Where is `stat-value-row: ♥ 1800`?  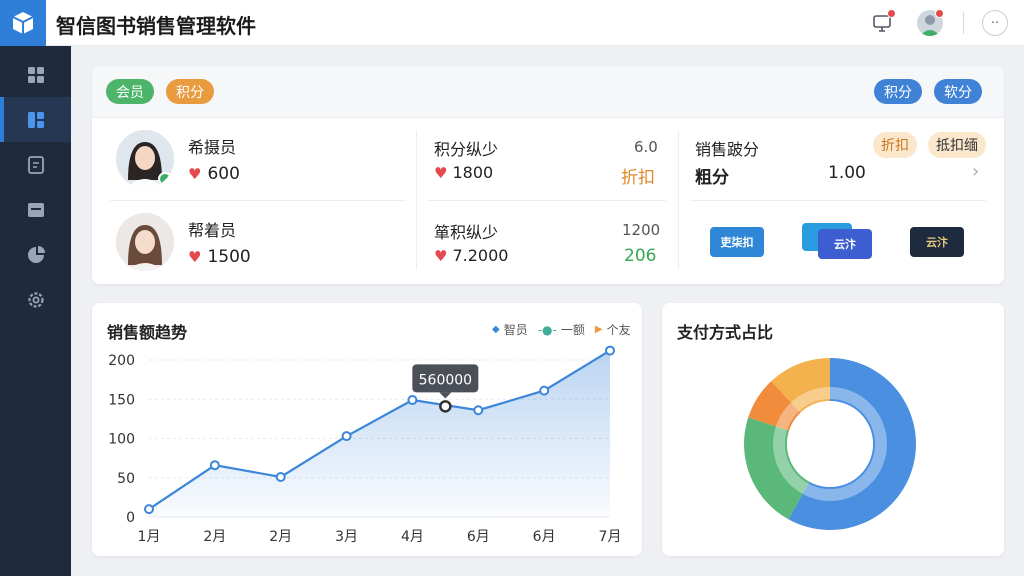
stat-value-row: ♥ 1800 is located at coordinates (463, 172).